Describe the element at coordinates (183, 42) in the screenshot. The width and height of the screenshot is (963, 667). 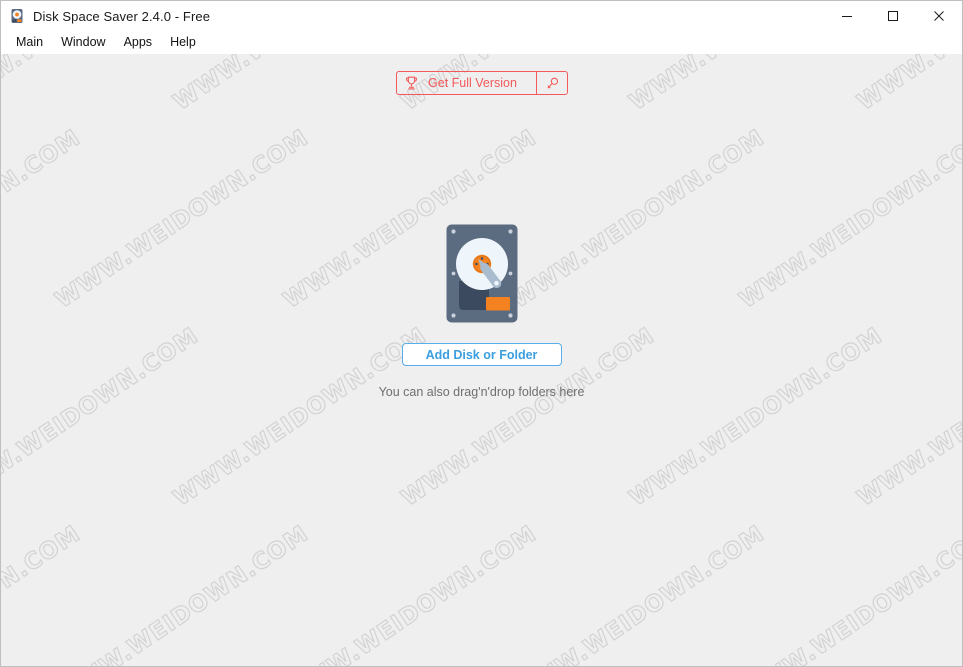
I see `menu-item-help: Help` at that location.